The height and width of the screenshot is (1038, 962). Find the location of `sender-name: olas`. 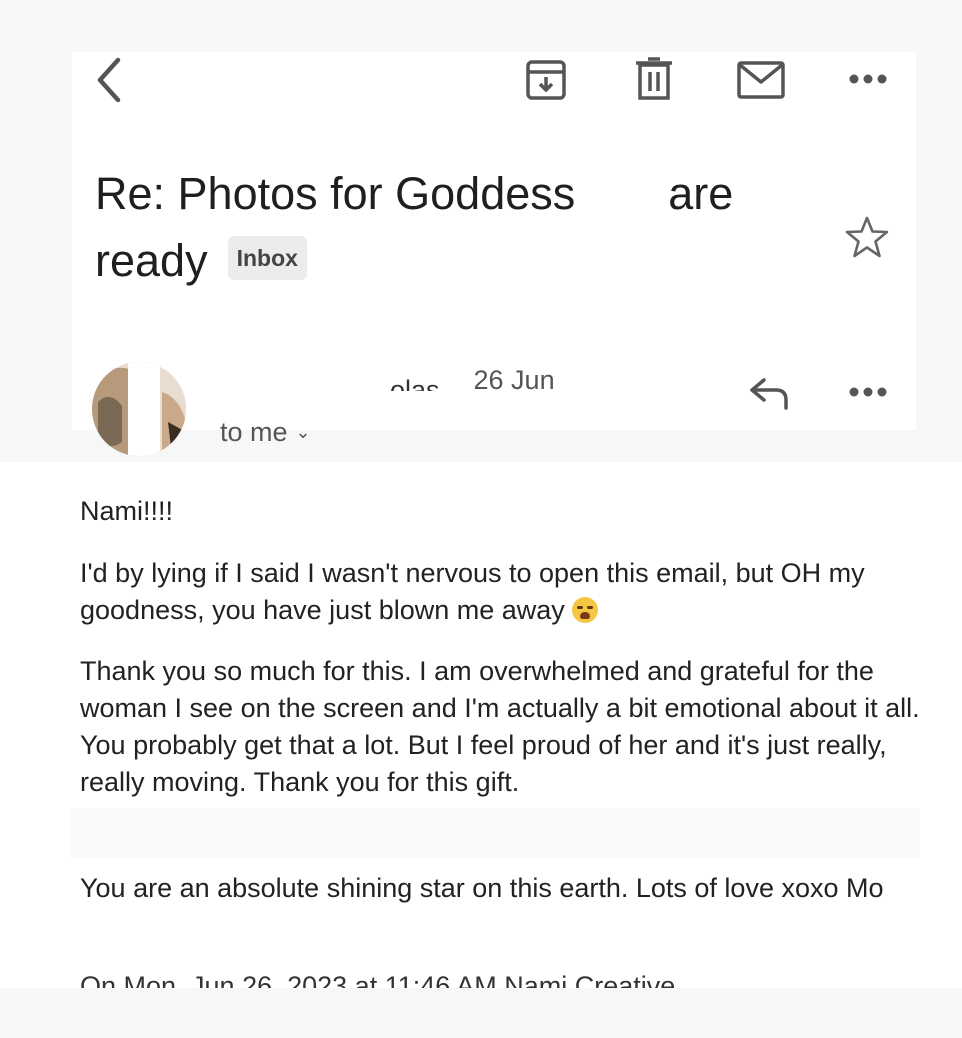

sender-name: olas is located at coordinates (425, 385).